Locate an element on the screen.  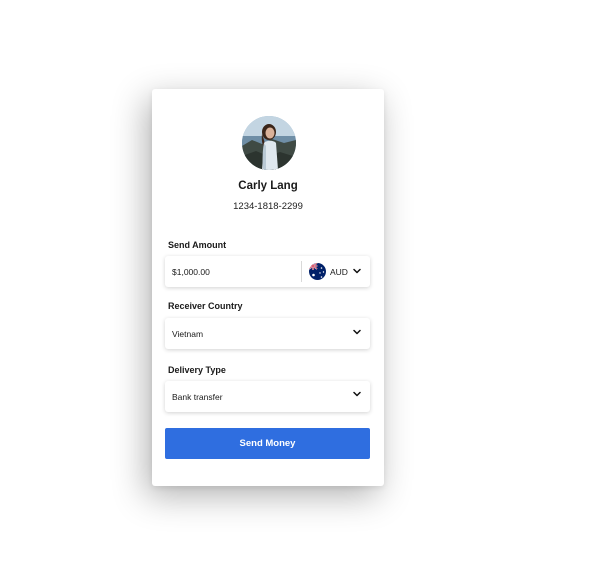
delivery-type-select: Bank transfer is located at coordinates (267, 396).